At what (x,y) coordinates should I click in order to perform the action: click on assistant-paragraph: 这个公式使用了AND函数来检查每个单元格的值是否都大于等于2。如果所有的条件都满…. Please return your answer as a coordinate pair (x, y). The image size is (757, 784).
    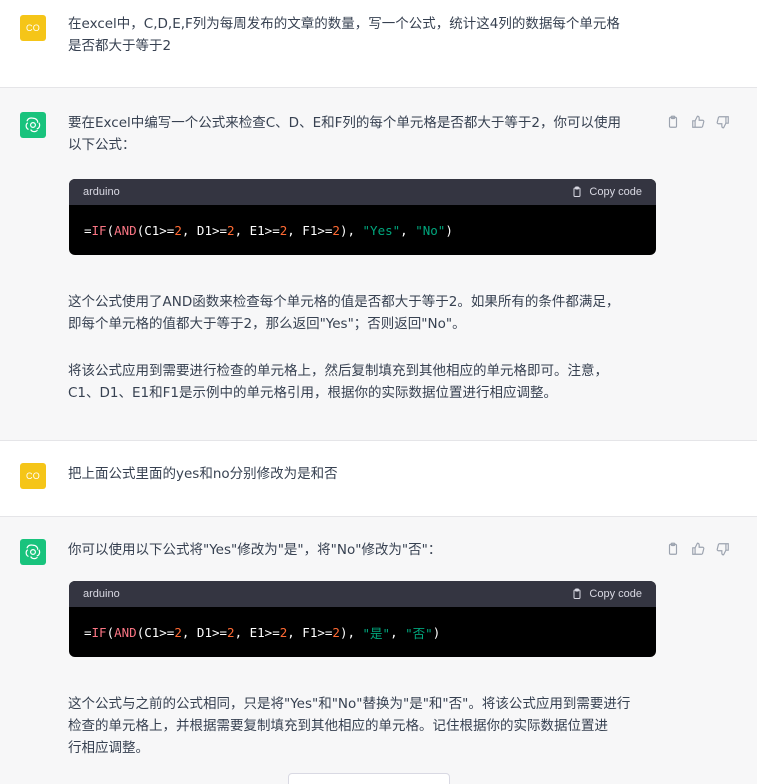
    Looking at the image, I should click on (360, 313).